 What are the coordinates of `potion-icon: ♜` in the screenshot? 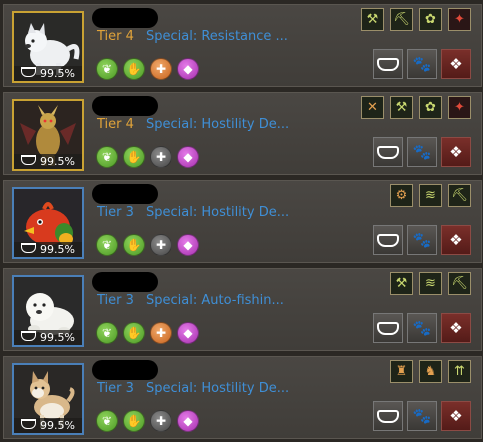 It's located at (401, 371).